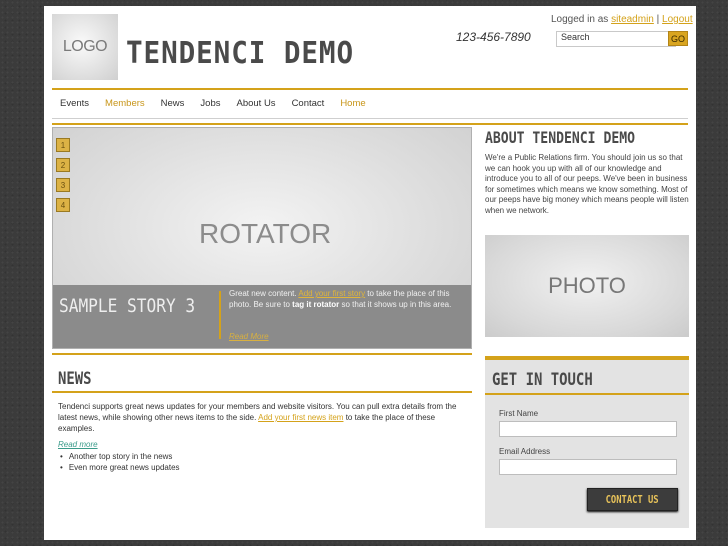 The image size is (728, 546). I want to click on rotator-slide-2-button: 2, so click(63, 165).